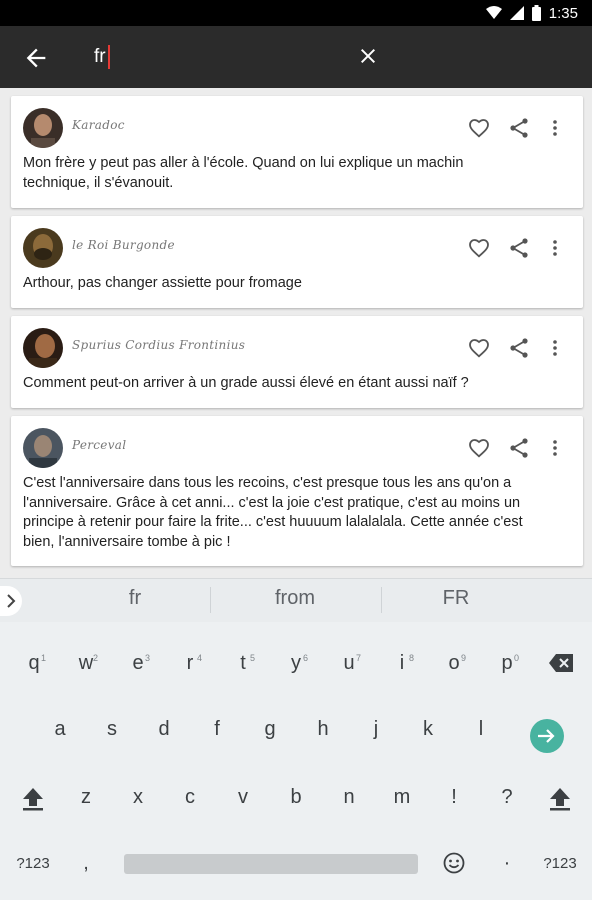 The image size is (592, 900). What do you see at coordinates (109, 57) in the screenshot?
I see `text-cursor` at bounding box center [109, 57].